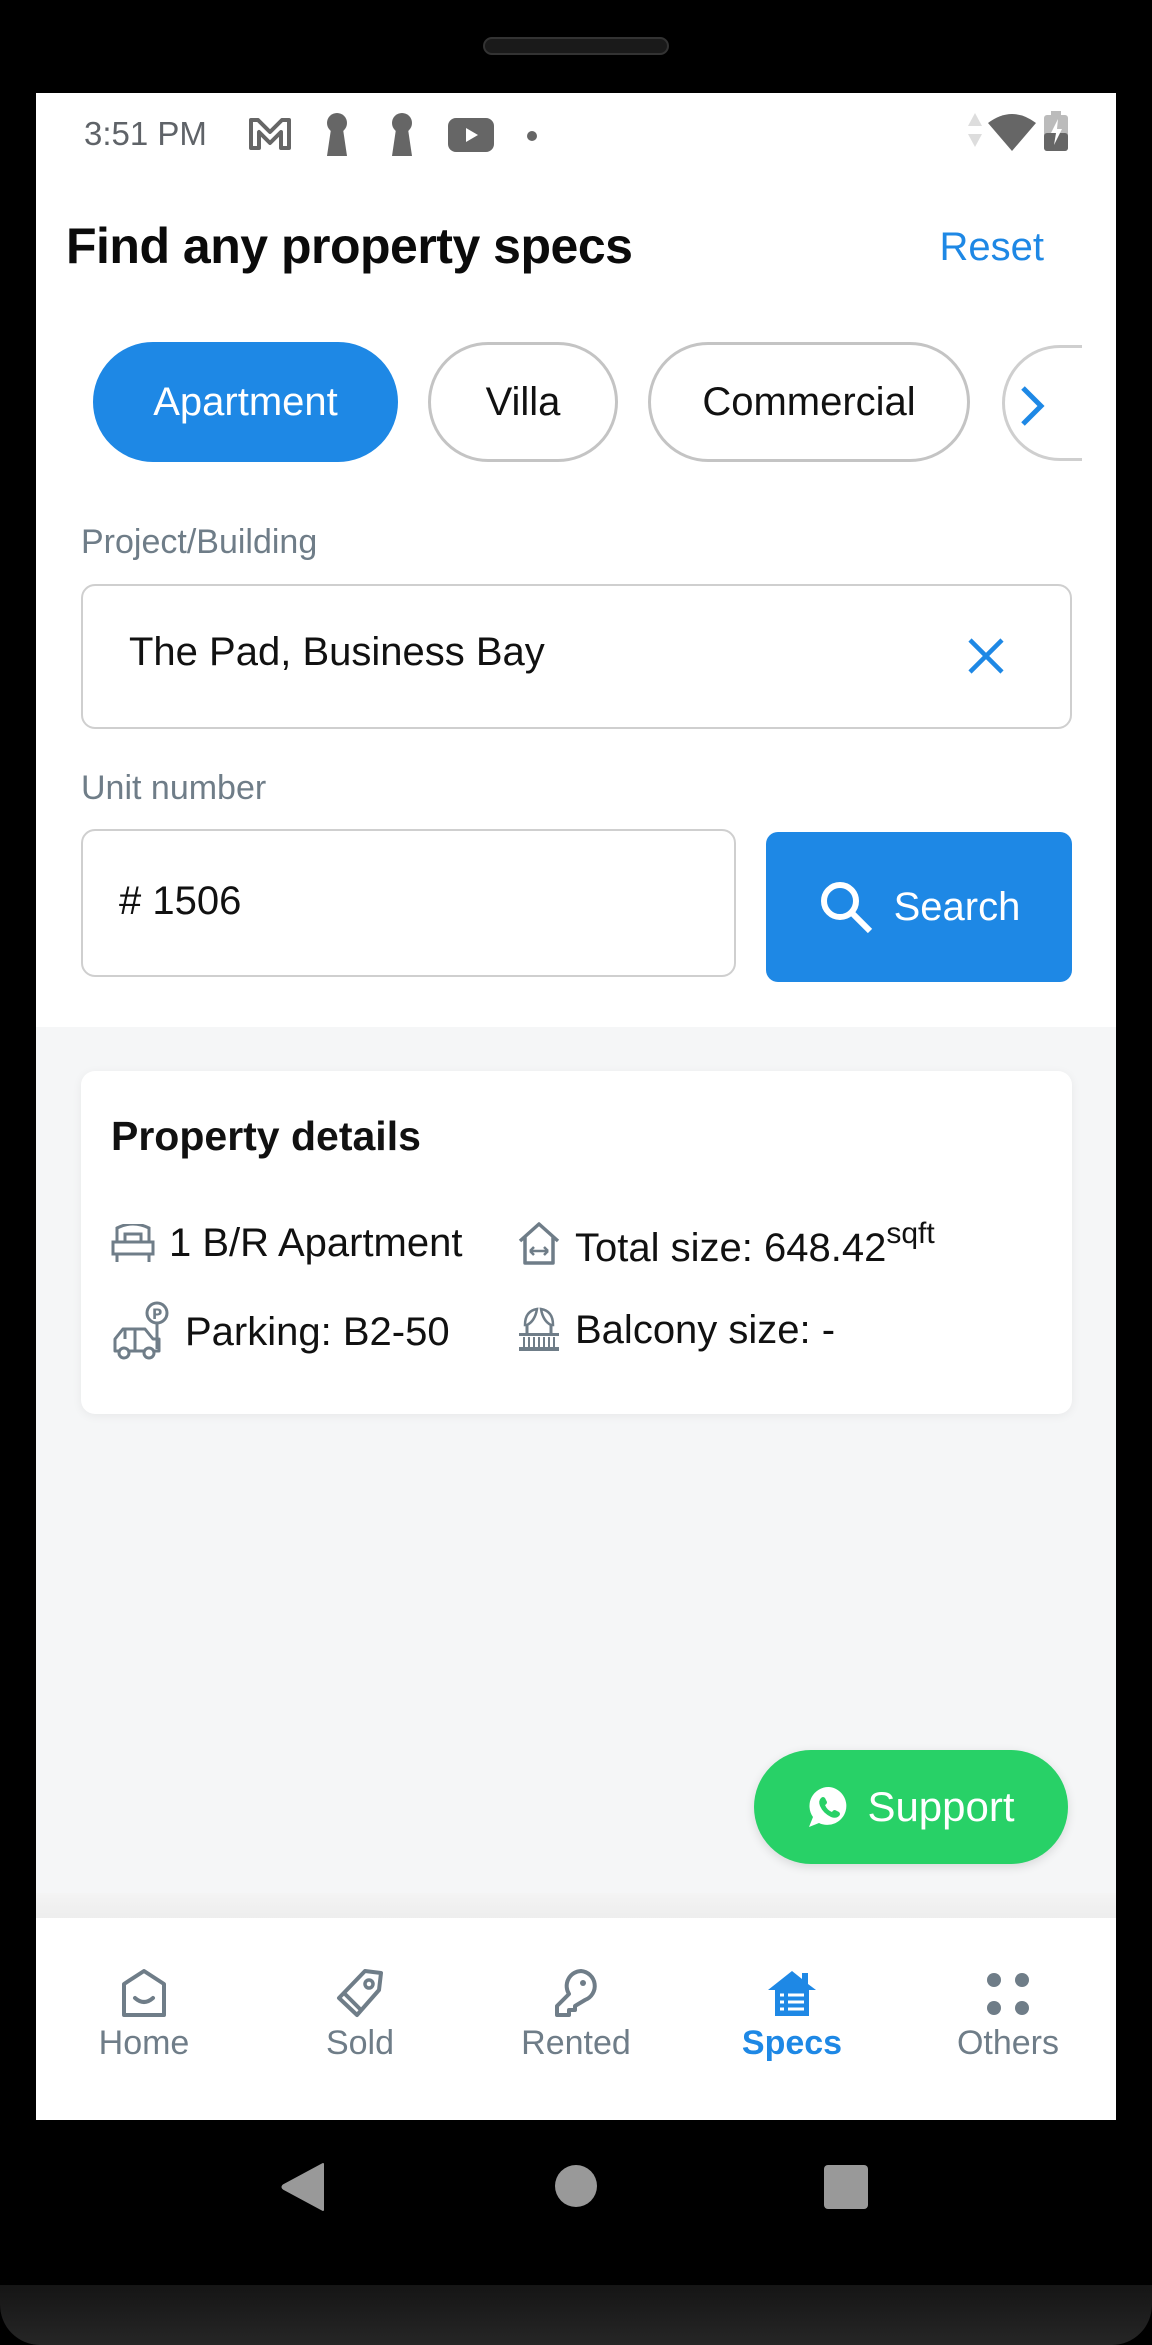  I want to click on parking-value: Parking: B2-50, so click(317, 1331).